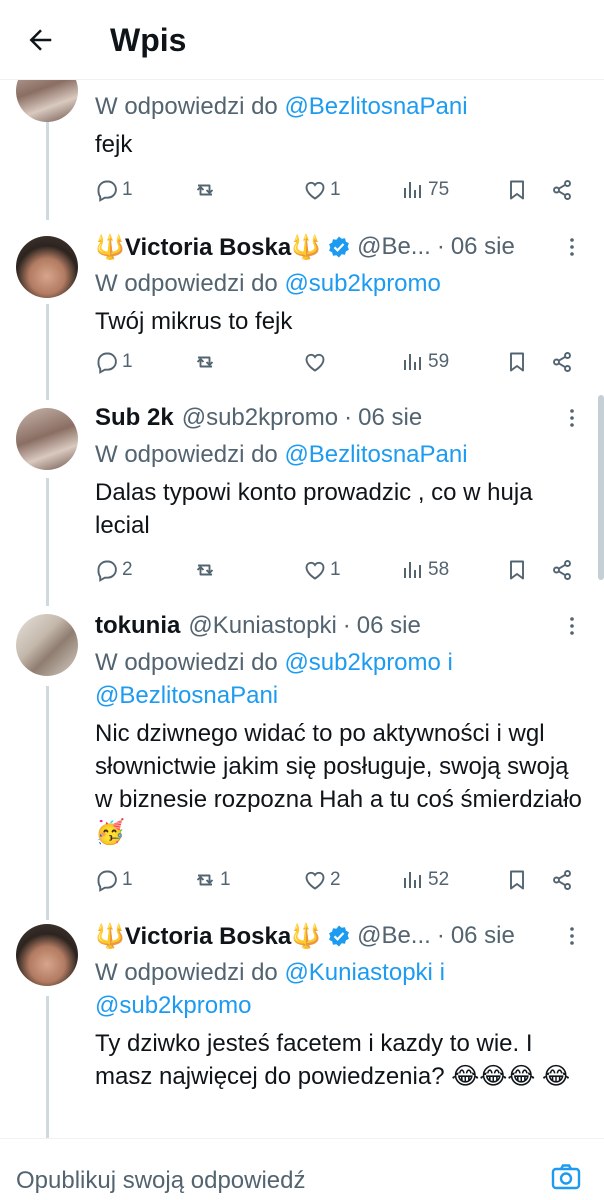 The width and height of the screenshot is (604, 1200). Describe the element at coordinates (268, 283) in the screenshot. I see `reply-context: W odpowiedzi do @sub2kpromo` at that location.